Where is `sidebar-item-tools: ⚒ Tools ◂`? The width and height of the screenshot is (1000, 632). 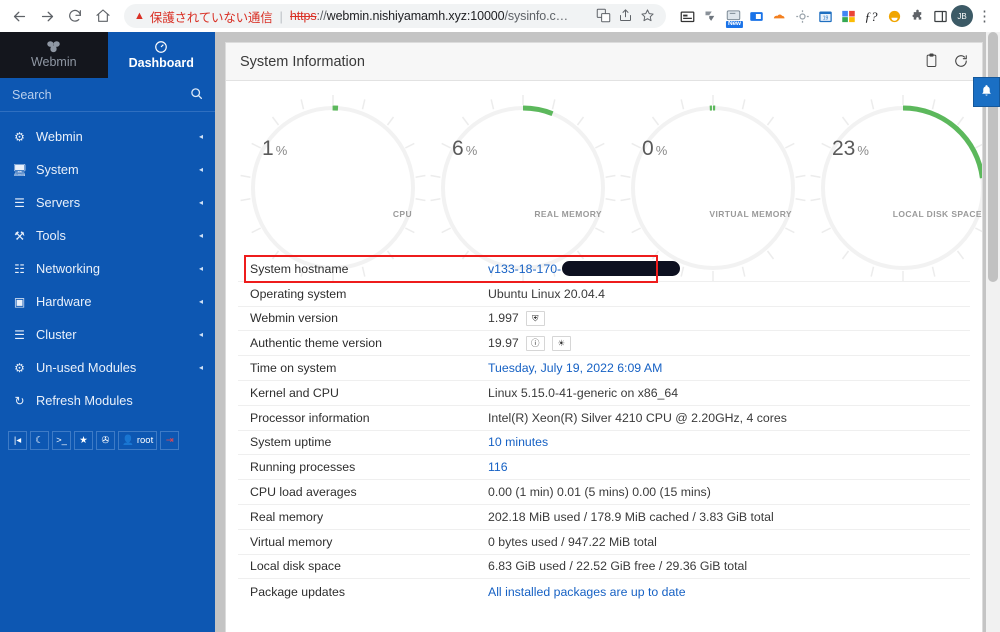 sidebar-item-tools: ⚒ Tools ◂ is located at coordinates (107, 235).